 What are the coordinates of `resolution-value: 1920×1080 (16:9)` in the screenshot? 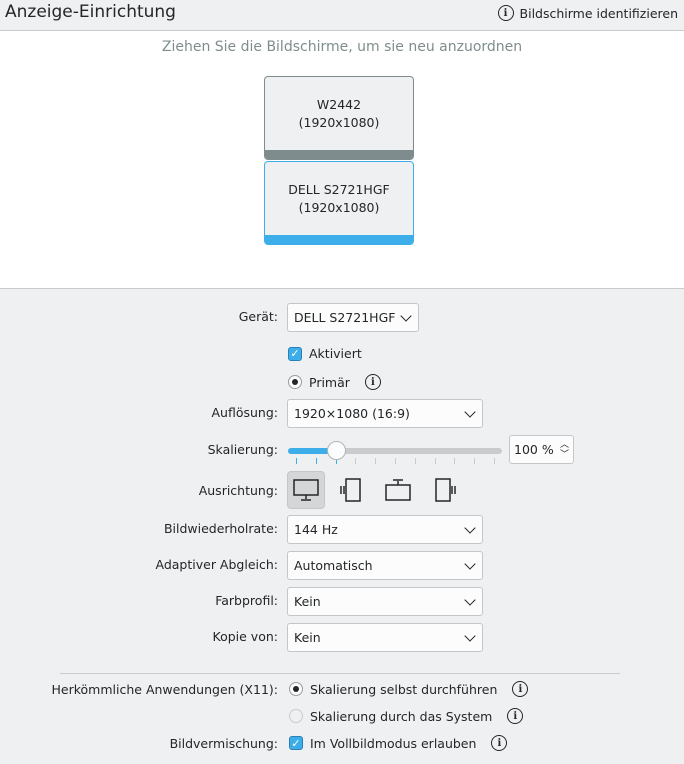 It's located at (352, 413).